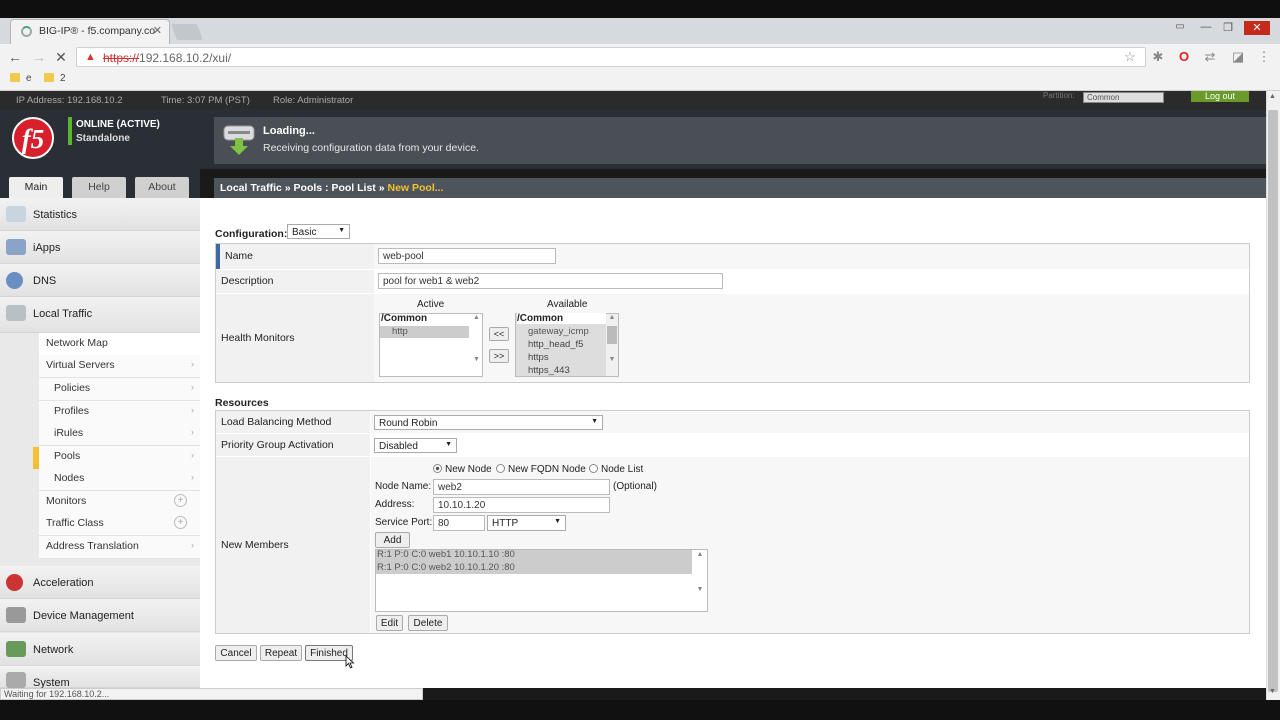  I want to click on member-item: R:1 P:0 C:0 web1 10.10.1.10 :80, so click(446, 554).